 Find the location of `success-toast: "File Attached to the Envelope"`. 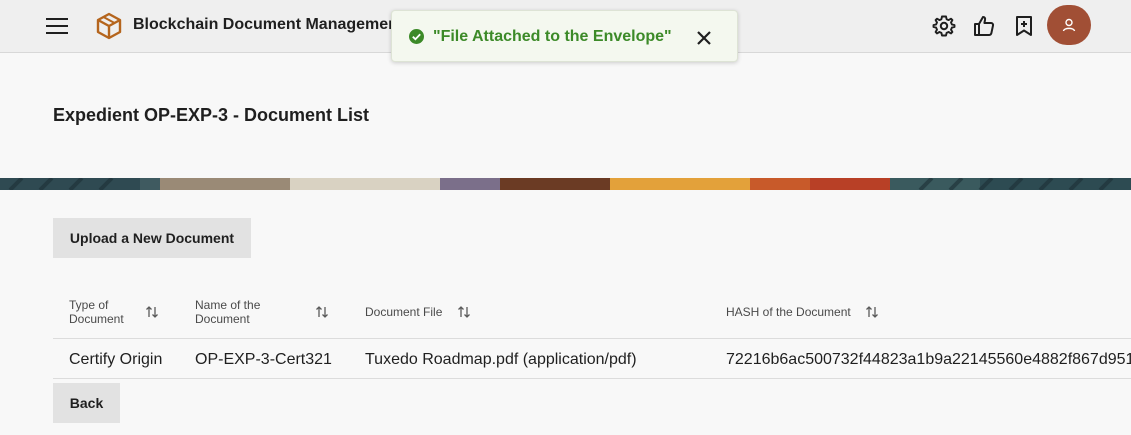

success-toast: "File Attached to the Envelope" is located at coordinates (564, 36).